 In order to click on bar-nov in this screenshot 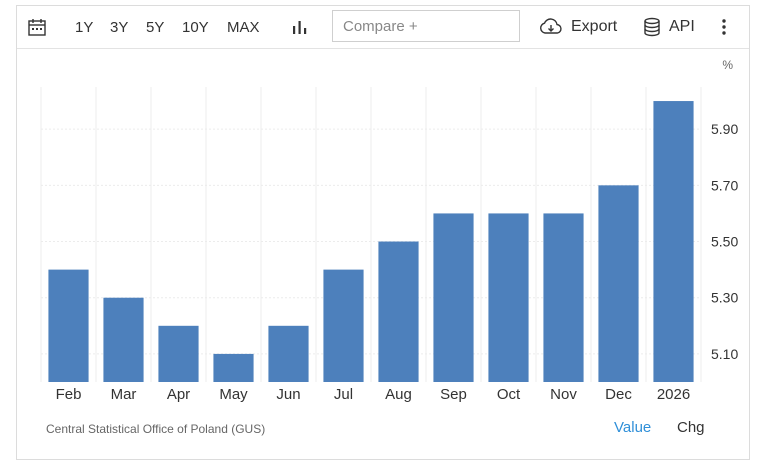, I will do `click(563, 297)`.